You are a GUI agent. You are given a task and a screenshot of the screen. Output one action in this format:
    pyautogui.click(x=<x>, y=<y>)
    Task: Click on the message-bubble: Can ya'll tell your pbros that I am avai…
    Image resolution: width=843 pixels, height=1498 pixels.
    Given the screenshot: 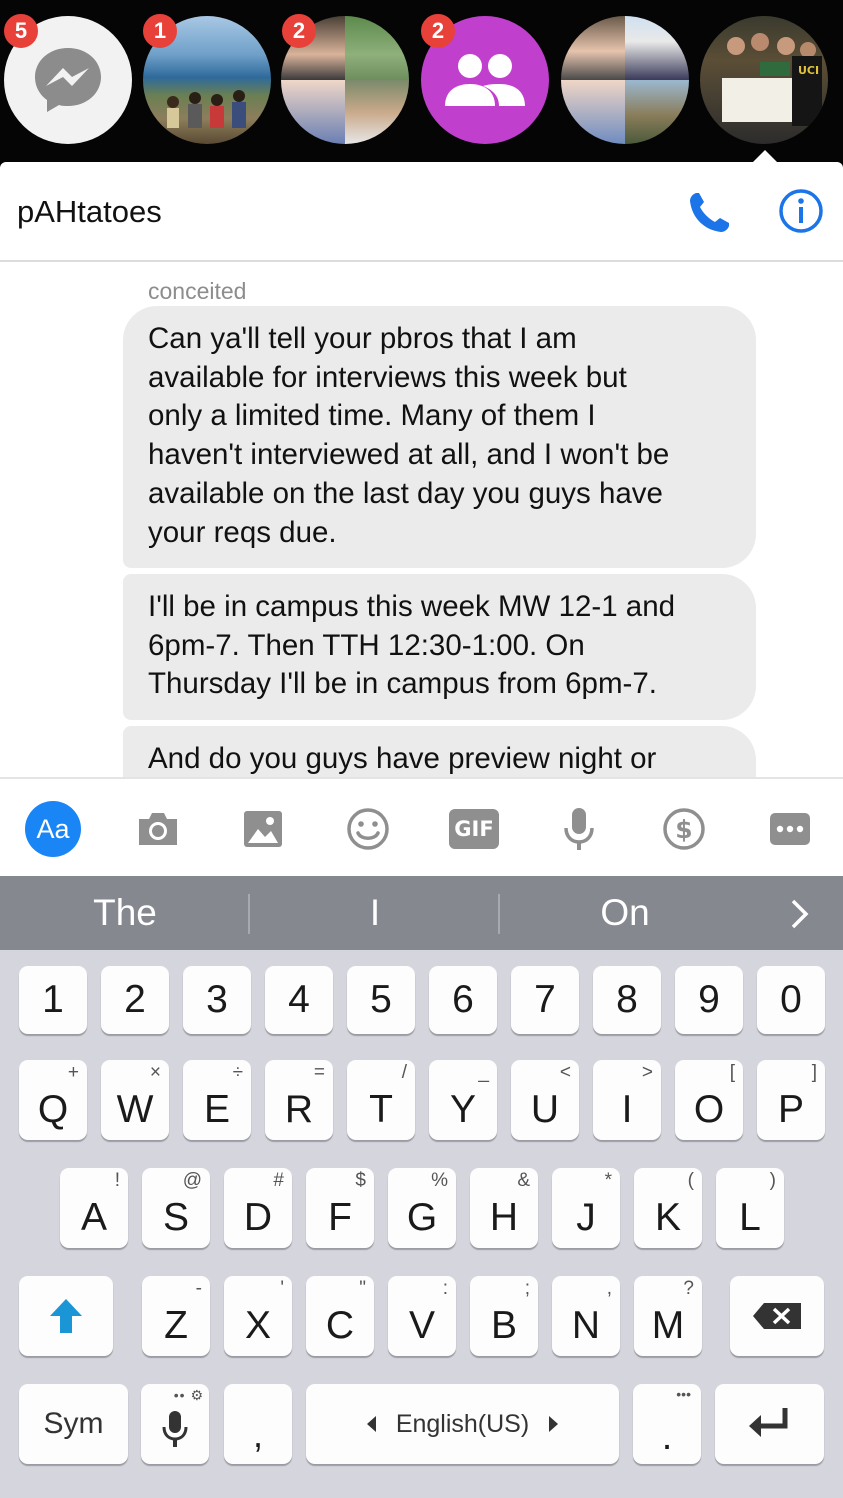 What is the action you would take?
    pyautogui.click(x=439, y=437)
    